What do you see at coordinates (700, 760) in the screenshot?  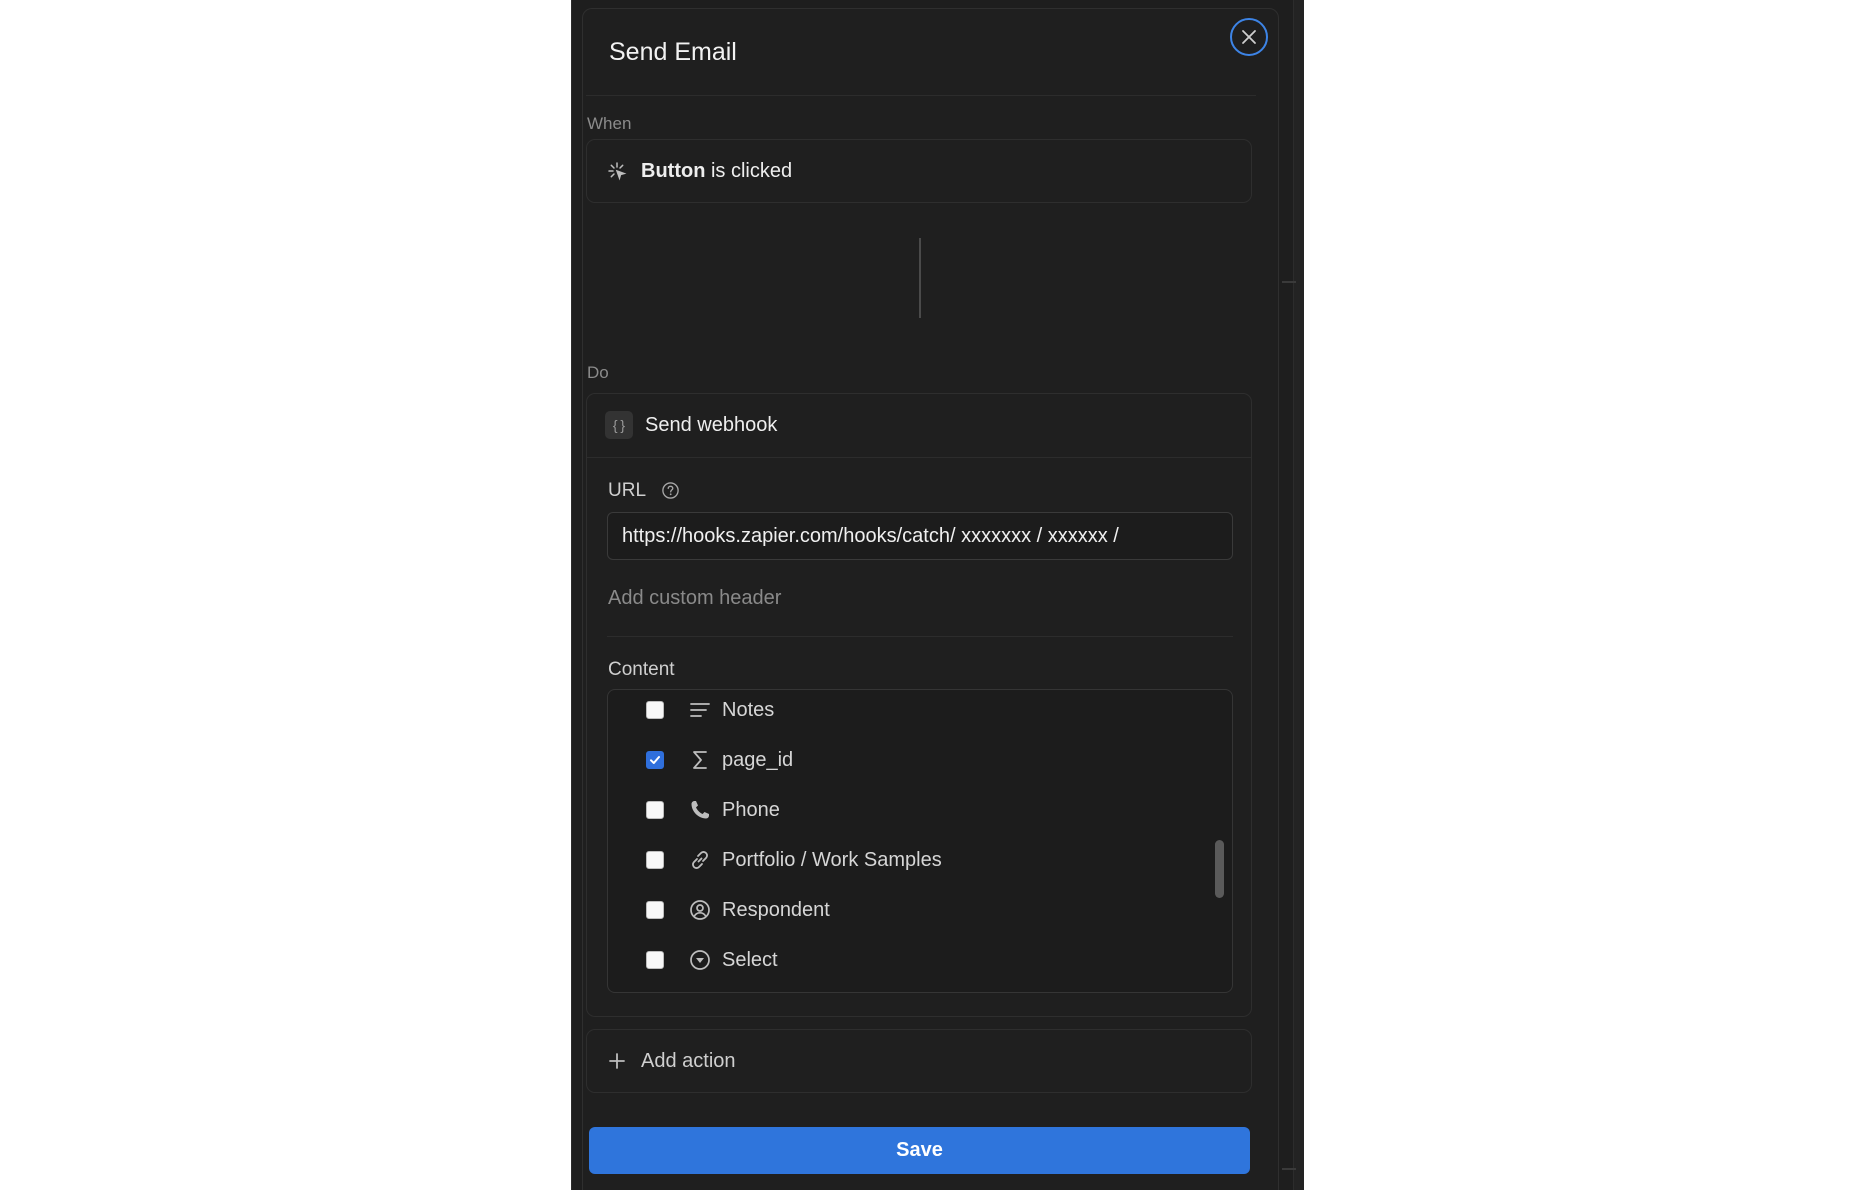 I see `sigma-icon` at bounding box center [700, 760].